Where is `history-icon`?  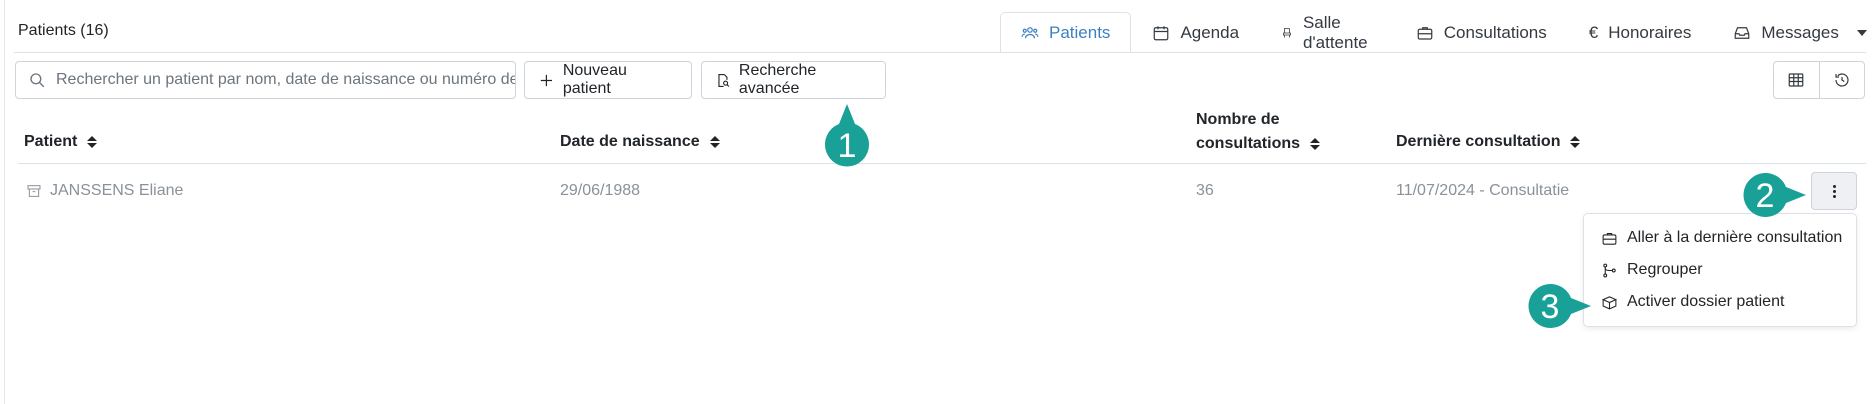
history-icon is located at coordinates (1842, 80).